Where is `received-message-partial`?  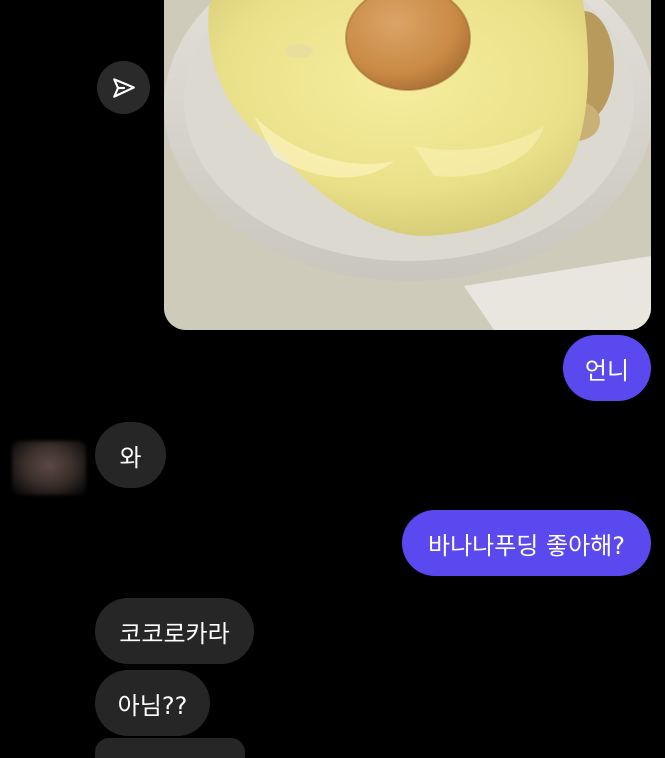
received-message-partial is located at coordinates (170, 748).